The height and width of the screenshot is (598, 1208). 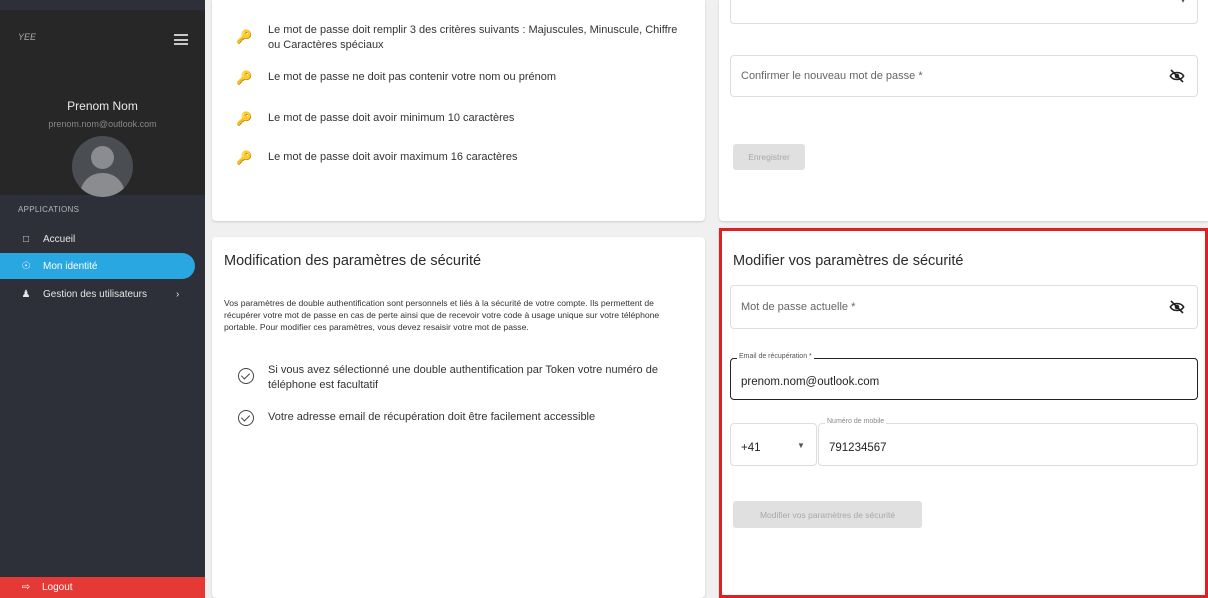 What do you see at coordinates (70, 266) in the screenshot?
I see `sidebar-item-label: Mon identité` at bounding box center [70, 266].